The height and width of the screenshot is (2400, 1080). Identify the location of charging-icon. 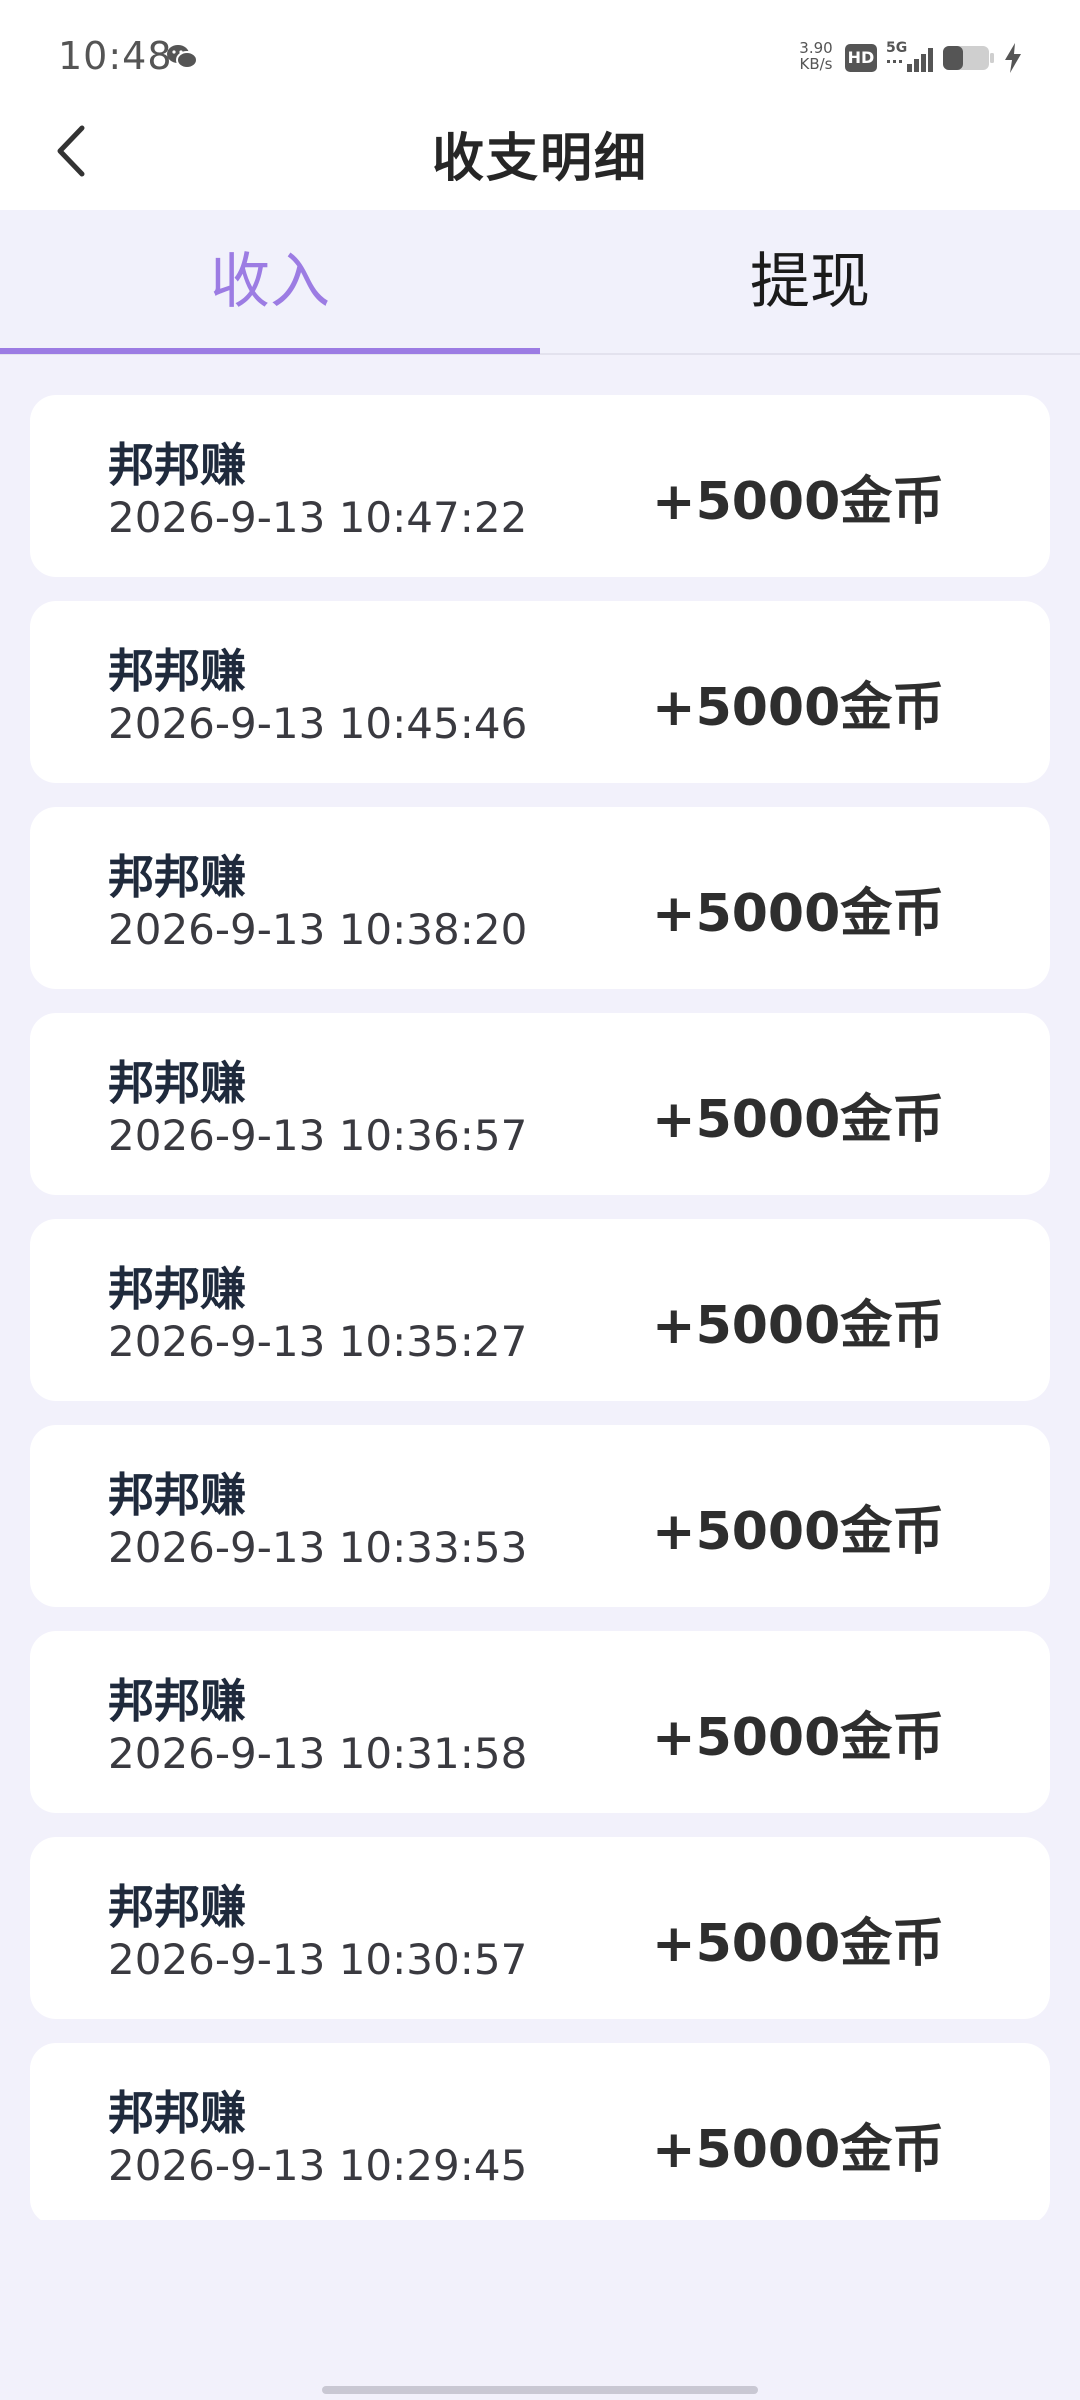
(1013, 58).